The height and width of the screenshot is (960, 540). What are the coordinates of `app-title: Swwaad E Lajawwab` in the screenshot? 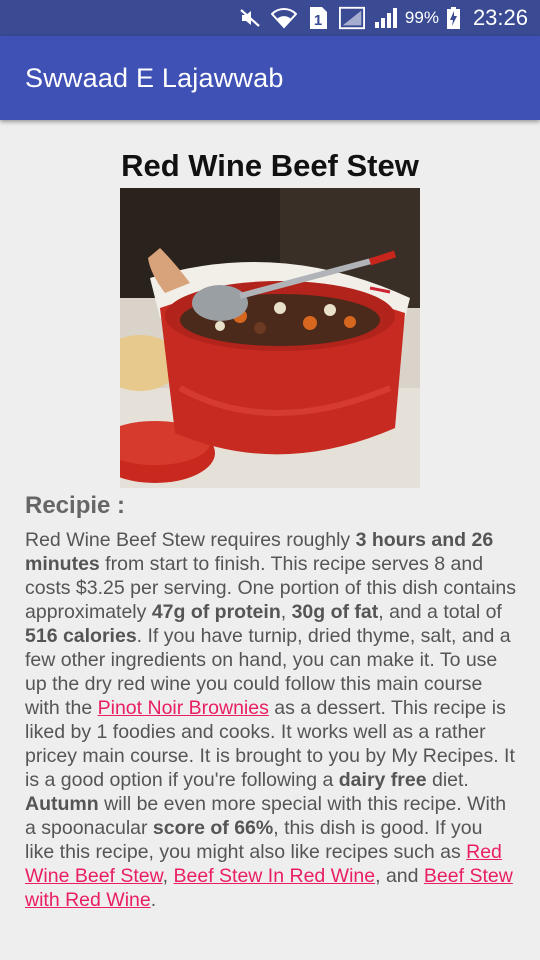 It's located at (154, 77).